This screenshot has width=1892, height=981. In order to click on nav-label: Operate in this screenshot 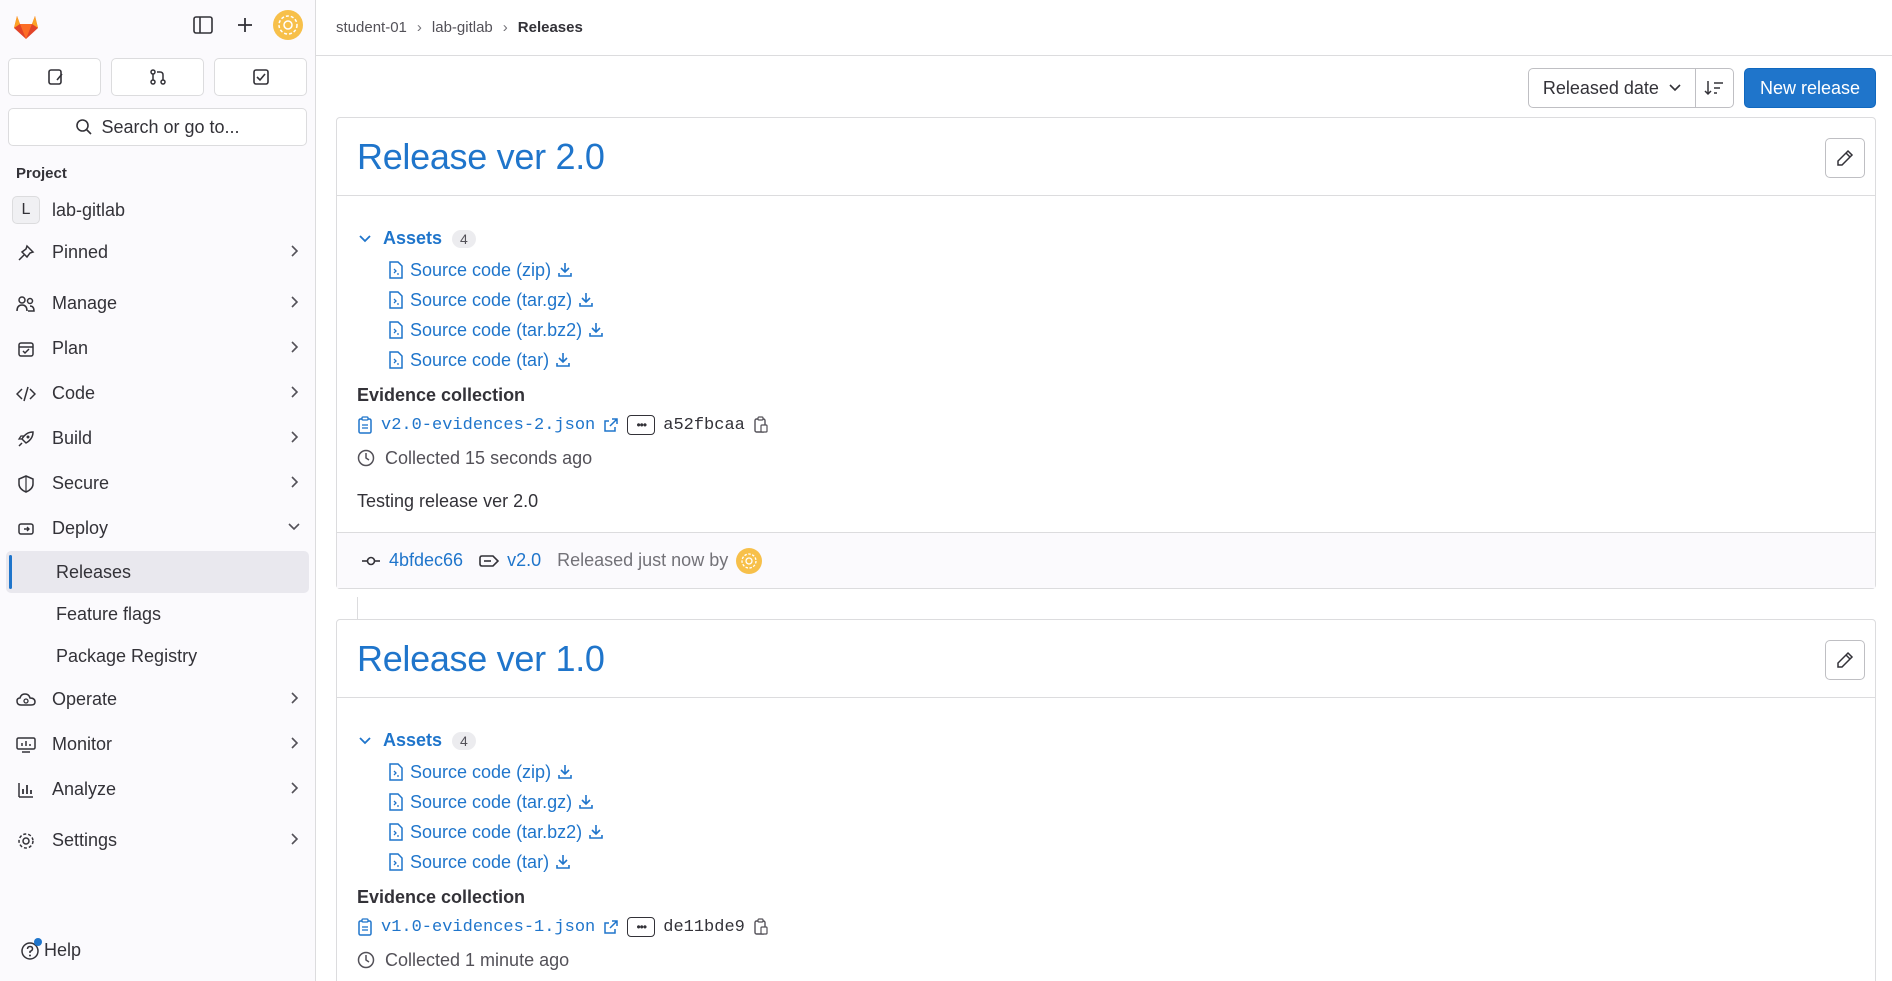, I will do `click(85, 699)`.